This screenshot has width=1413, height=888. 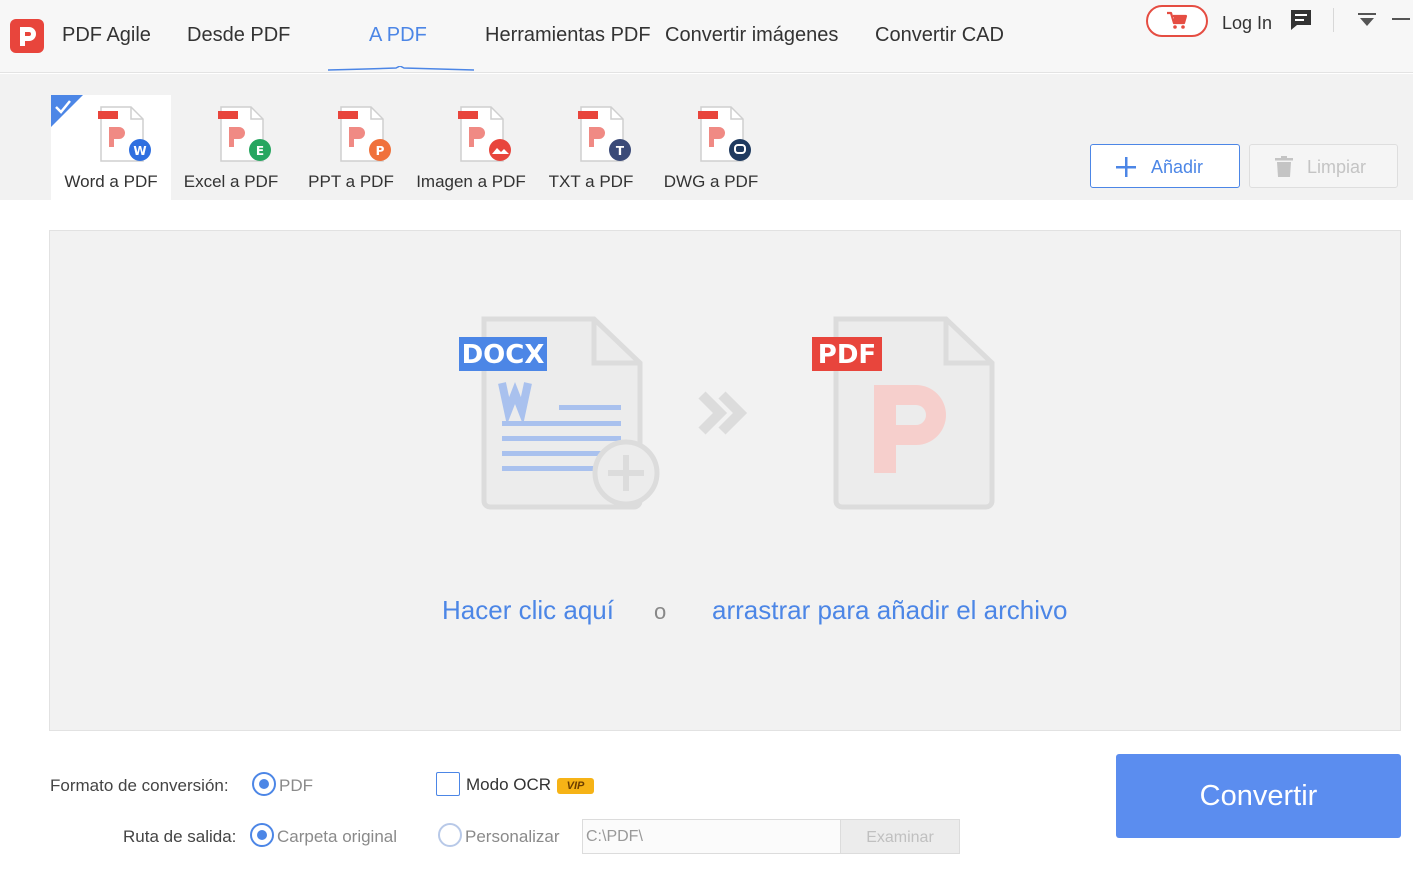 I want to click on tool-label: Imagen a PDF, so click(x=471, y=181).